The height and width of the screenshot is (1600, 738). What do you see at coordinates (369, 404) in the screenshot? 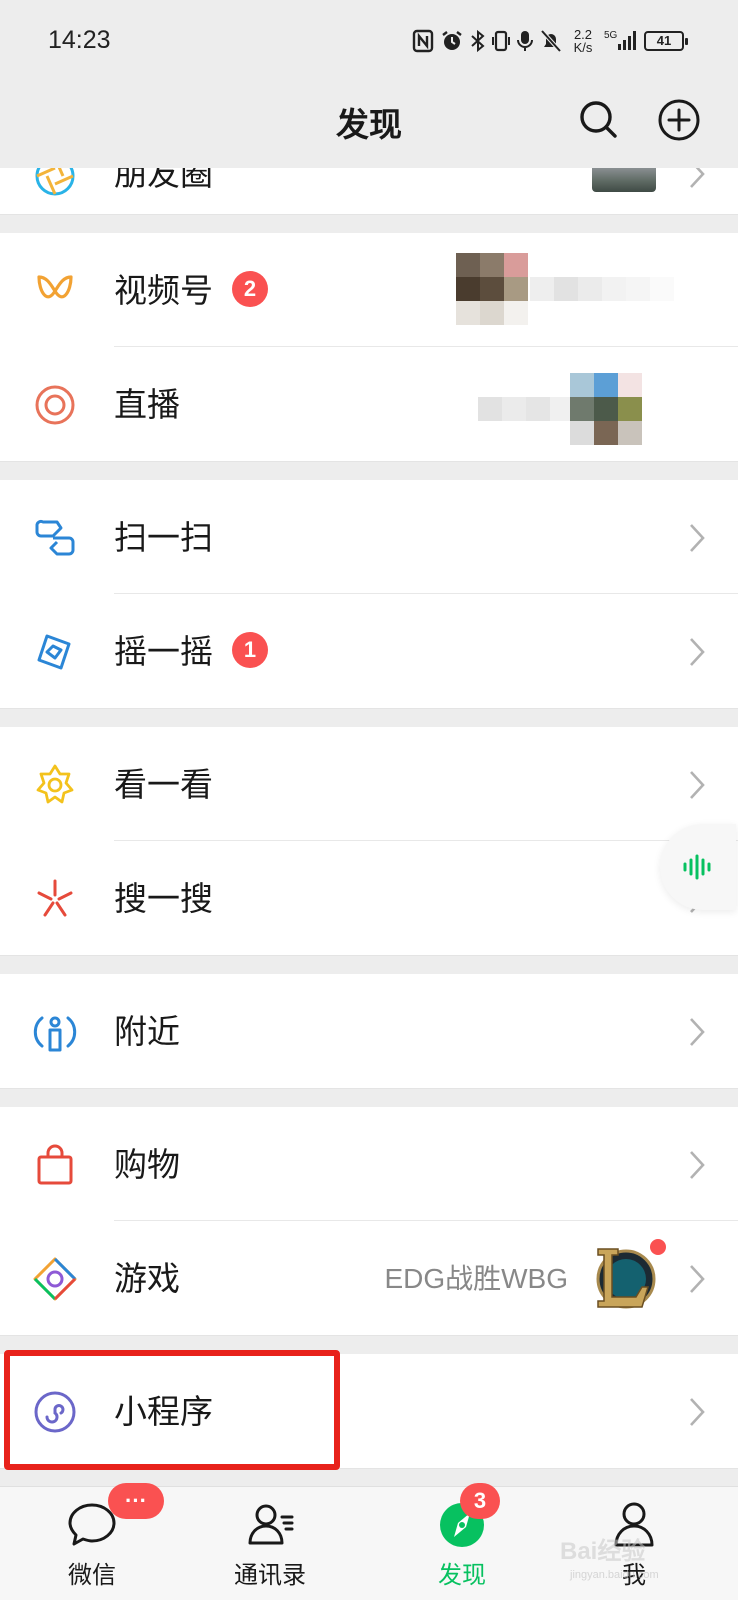
I see `row-live: 直播` at bounding box center [369, 404].